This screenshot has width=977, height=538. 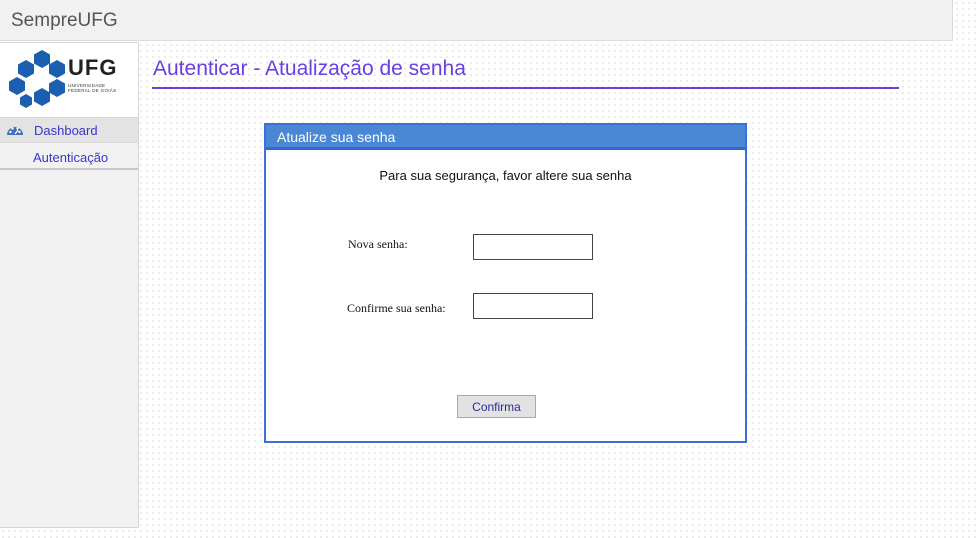 What do you see at coordinates (476, 20) in the screenshot?
I see `top-bar: SempreUFG` at bounding box center [476, 20].